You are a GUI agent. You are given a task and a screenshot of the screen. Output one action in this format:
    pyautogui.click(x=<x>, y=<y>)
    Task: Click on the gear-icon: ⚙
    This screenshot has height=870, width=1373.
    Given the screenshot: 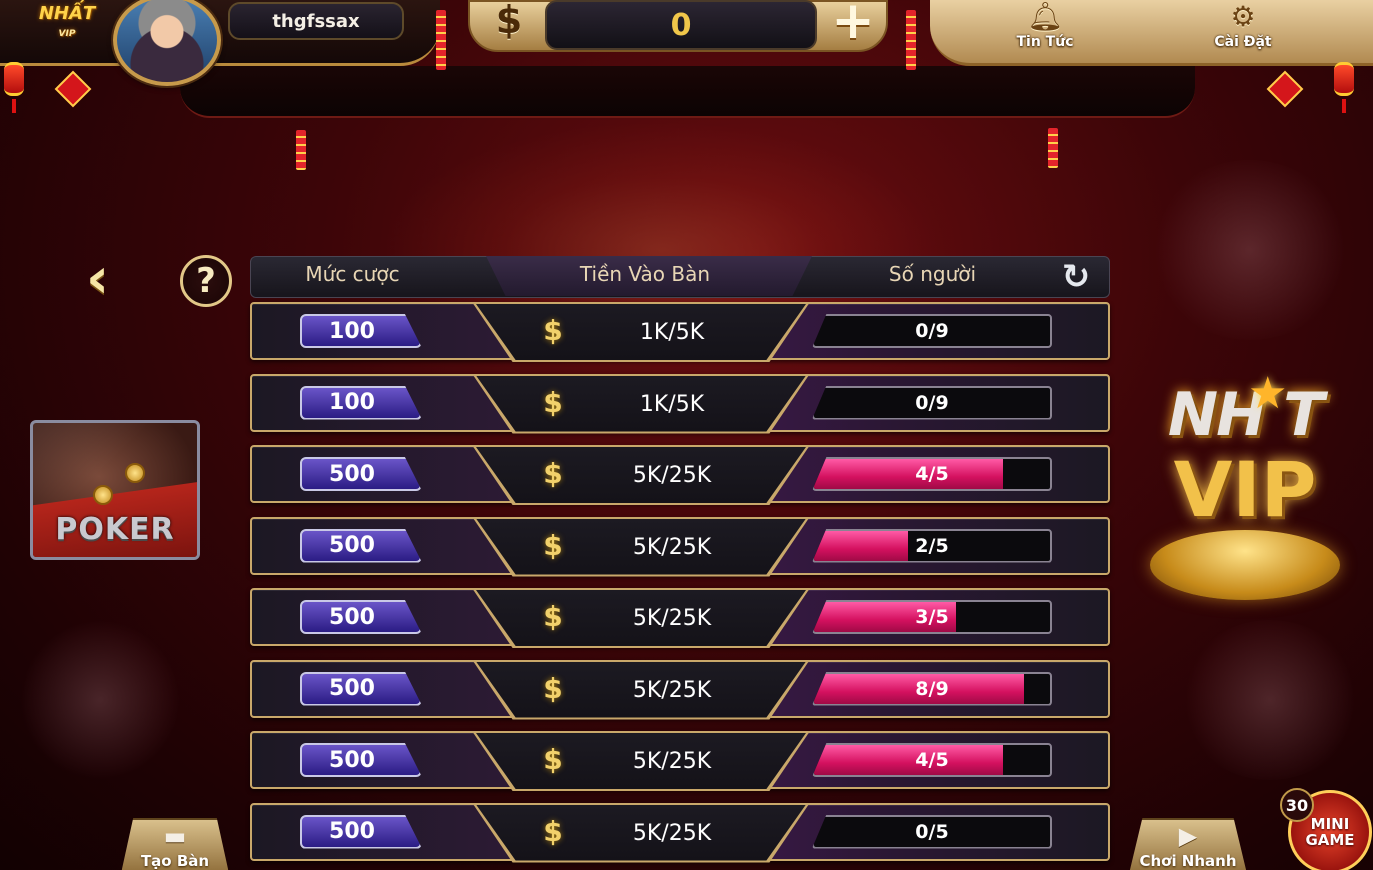 What is the action you would take?
    pyautogui.click(x=1243, y=16)
    